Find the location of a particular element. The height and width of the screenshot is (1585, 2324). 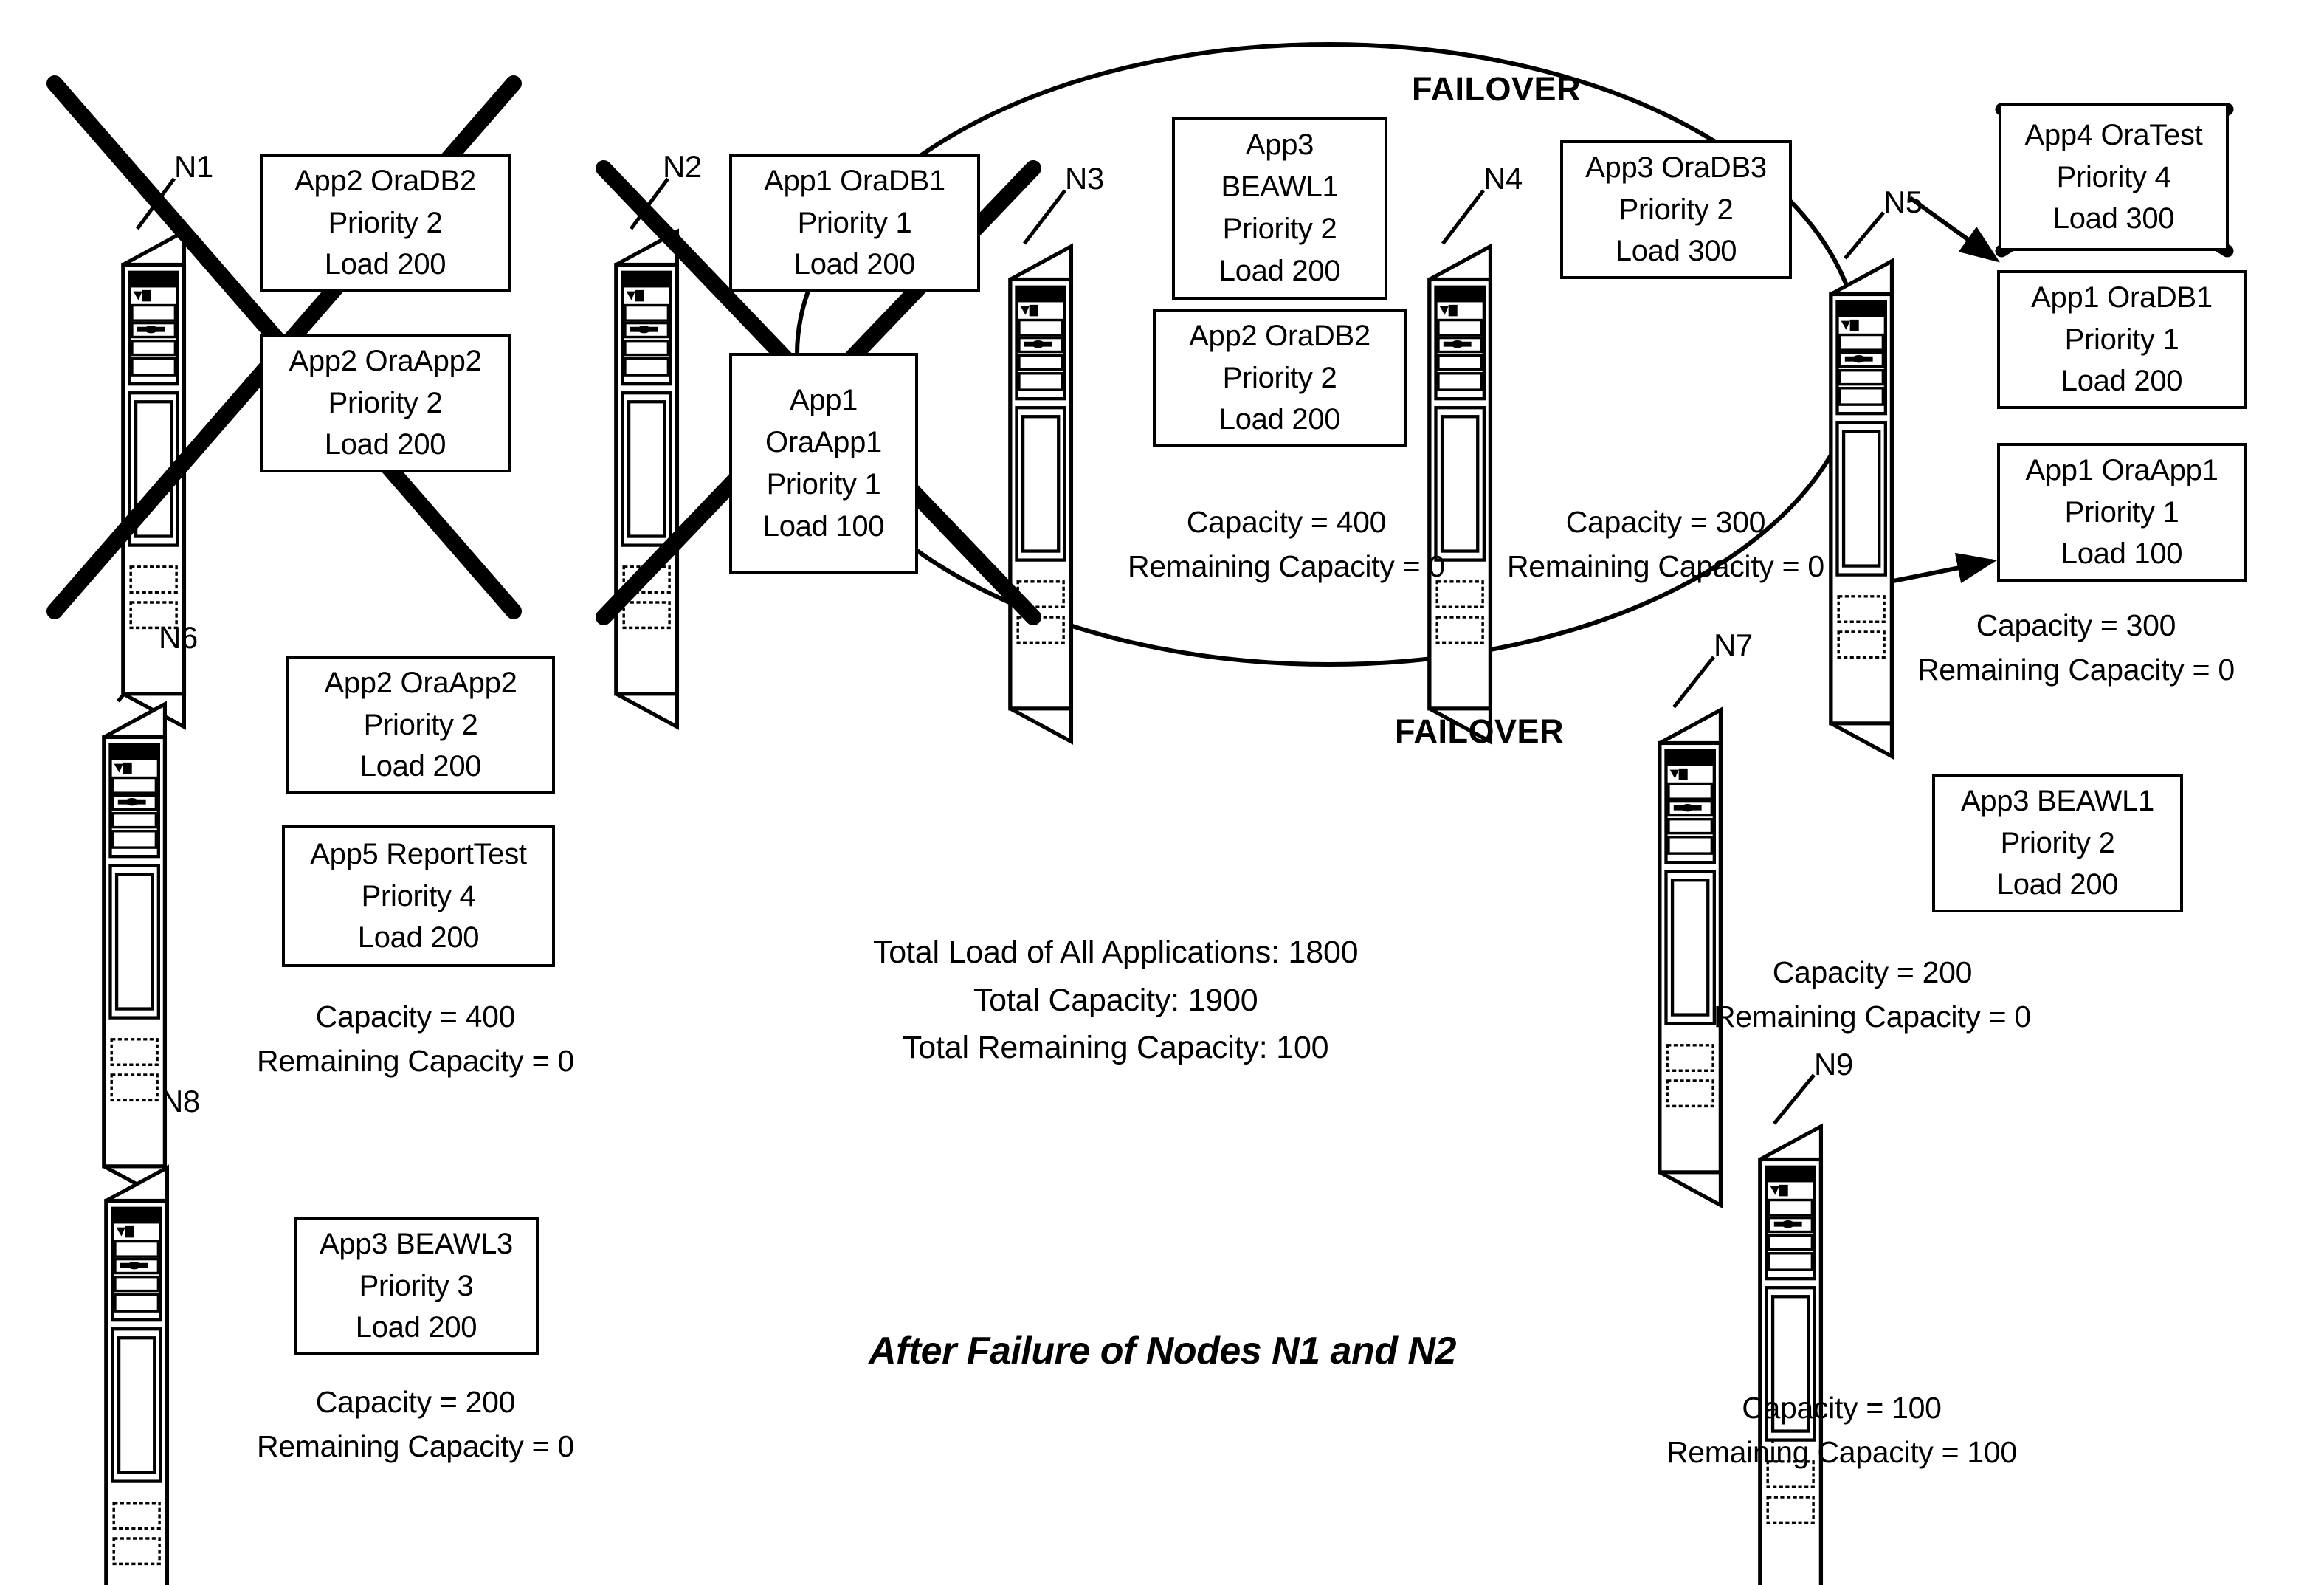

failover-label-bottom: FAILOVER is located at coordinates (1480, 731).